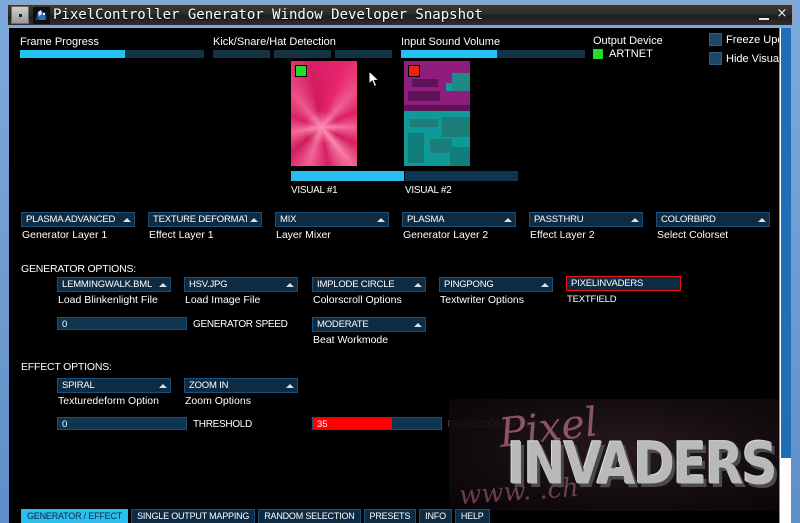  What do you see at coordinates (107, 284) in the screenshot?
I see `load-blinkenlight-file-value: LEMMINGWALK.BML` at bounding box center [107, 284].